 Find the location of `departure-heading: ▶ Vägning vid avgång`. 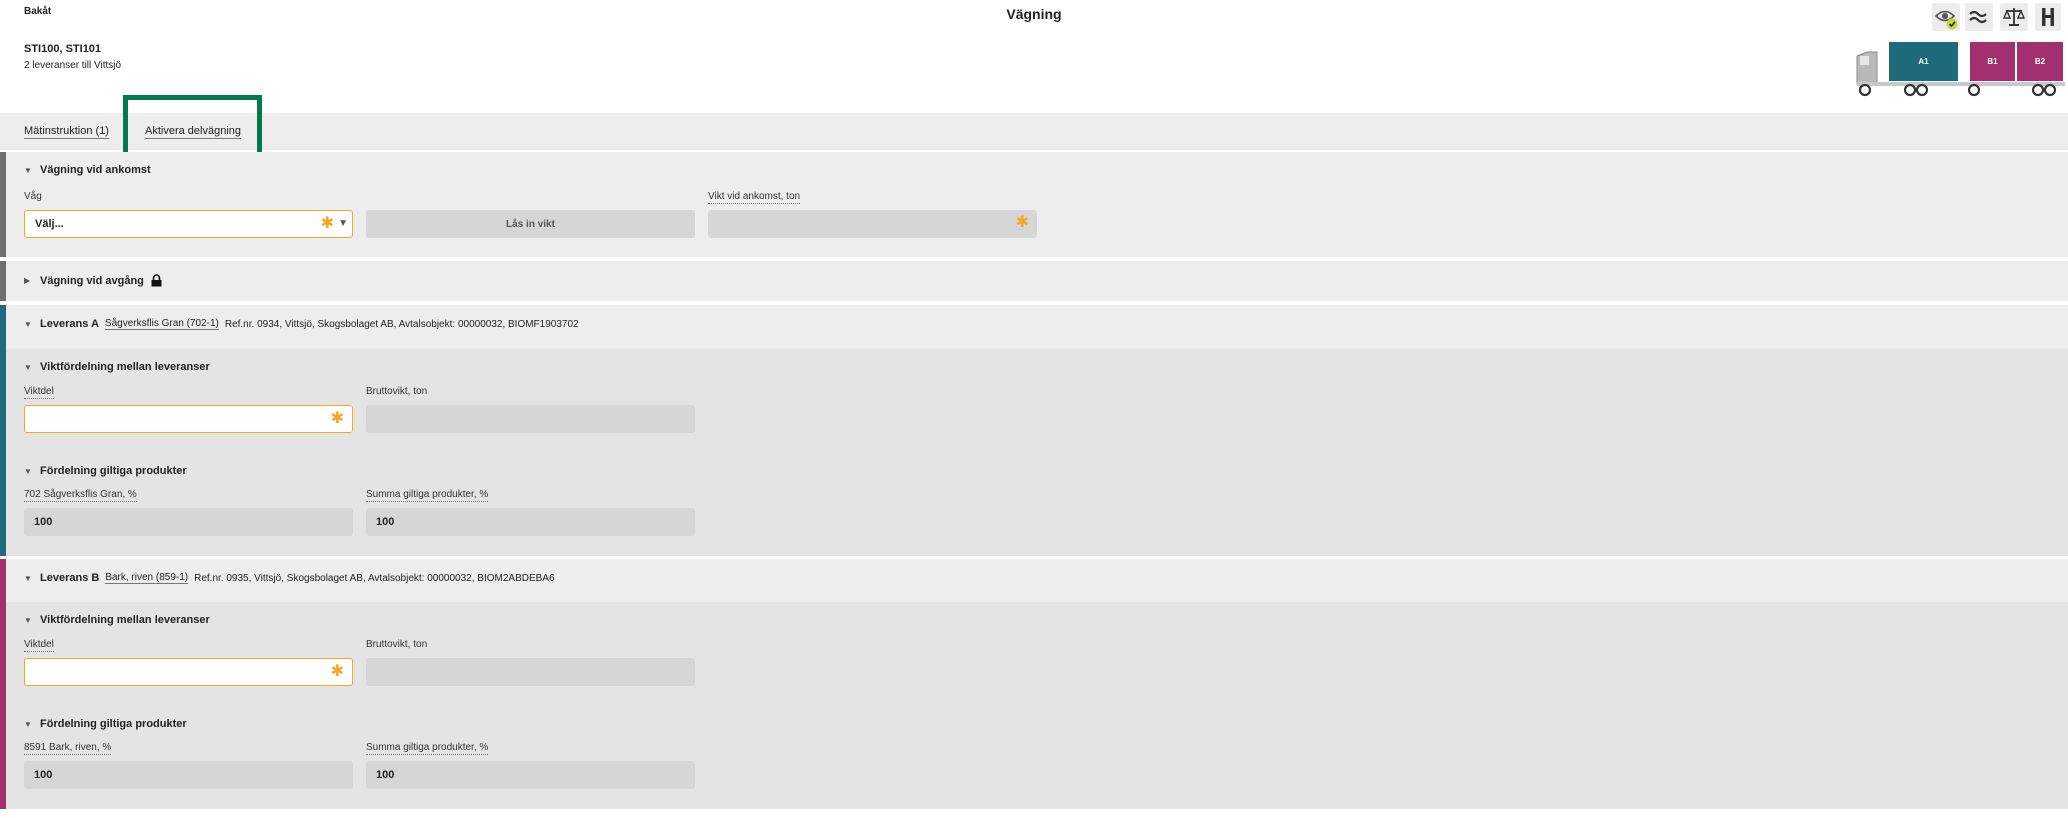

departure-heading: ▶ Vägning vid avgång is located at coordinates (93, 280).